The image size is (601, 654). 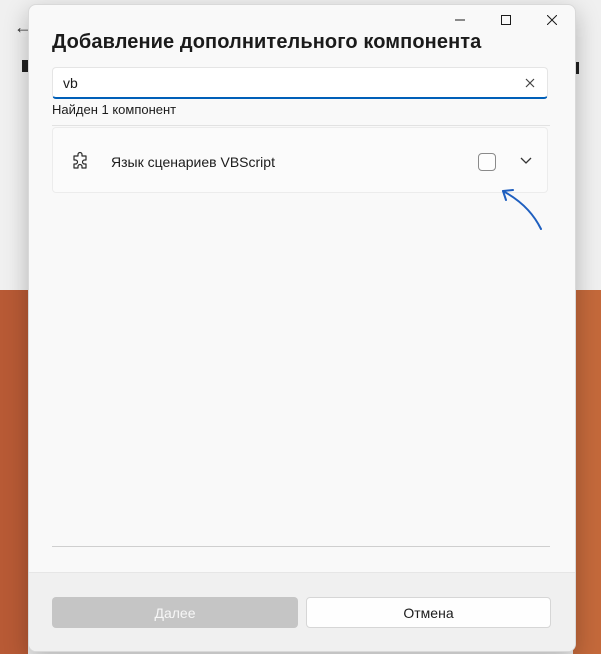 What do you see at coordinates (460, 20) in the screenshot?
I see `minimize-icon` at bounding box center [460, 20].